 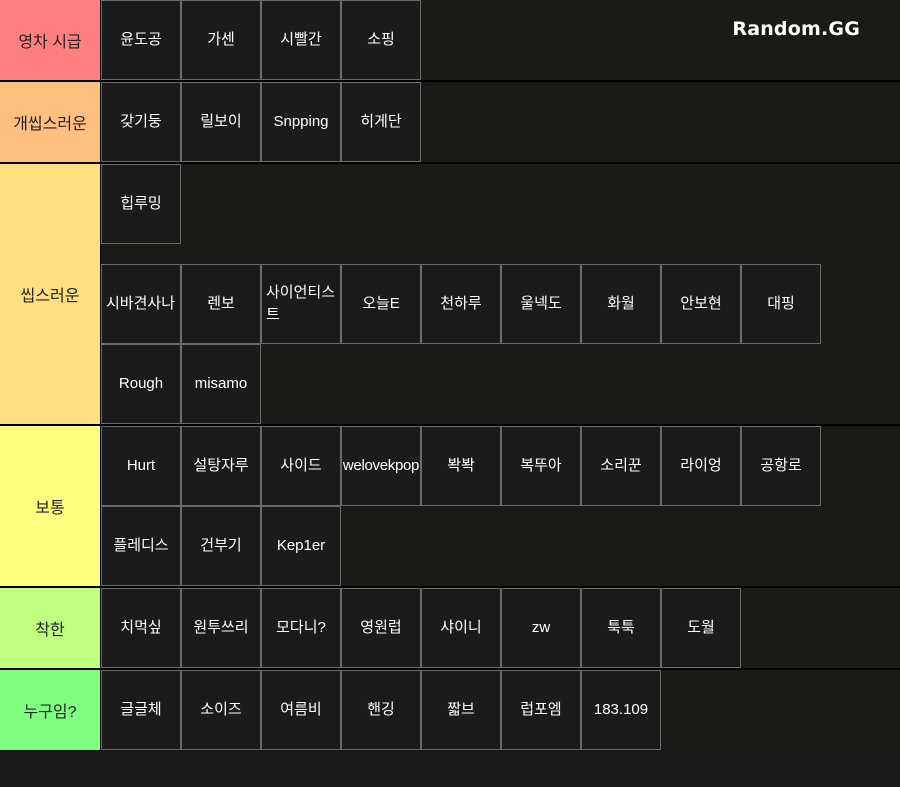 What do you see at coordinates (141, 304) in the screenshot?
I see `tier-item: 시바견사나` at bounding box center [141, 304].